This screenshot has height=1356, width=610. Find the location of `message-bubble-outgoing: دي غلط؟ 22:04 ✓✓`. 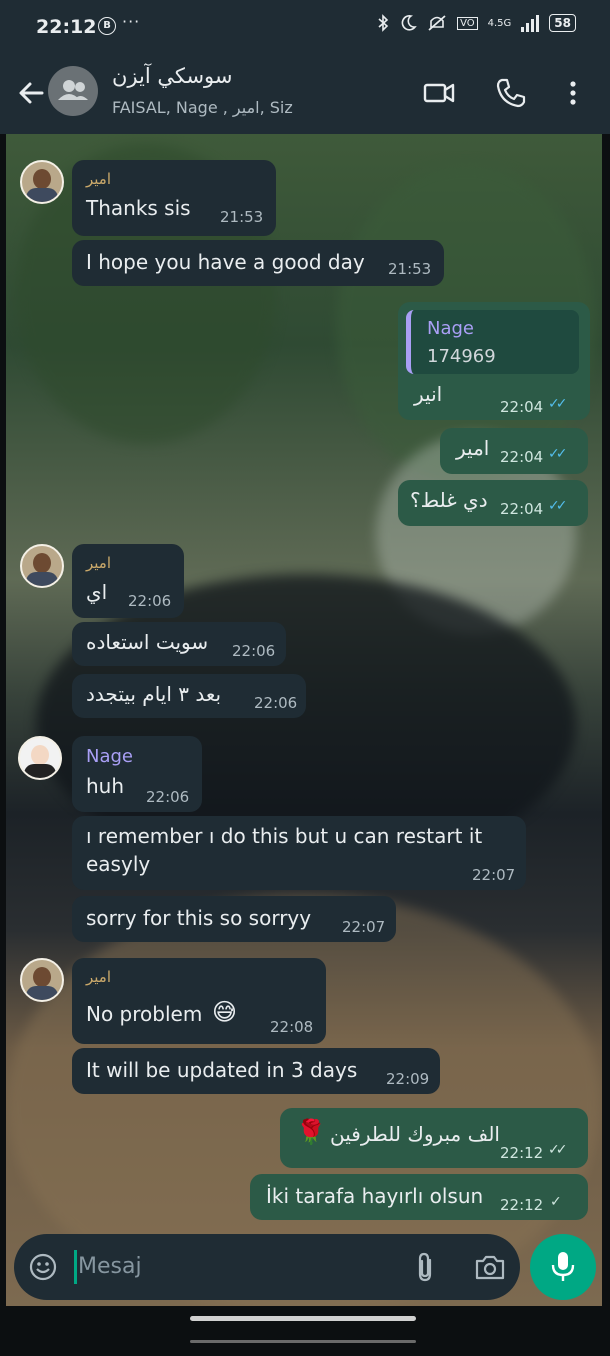

message-bubble-outgoing: دي غلط؟ 22:04 ✓✓ is located at coordinates (493, 503).